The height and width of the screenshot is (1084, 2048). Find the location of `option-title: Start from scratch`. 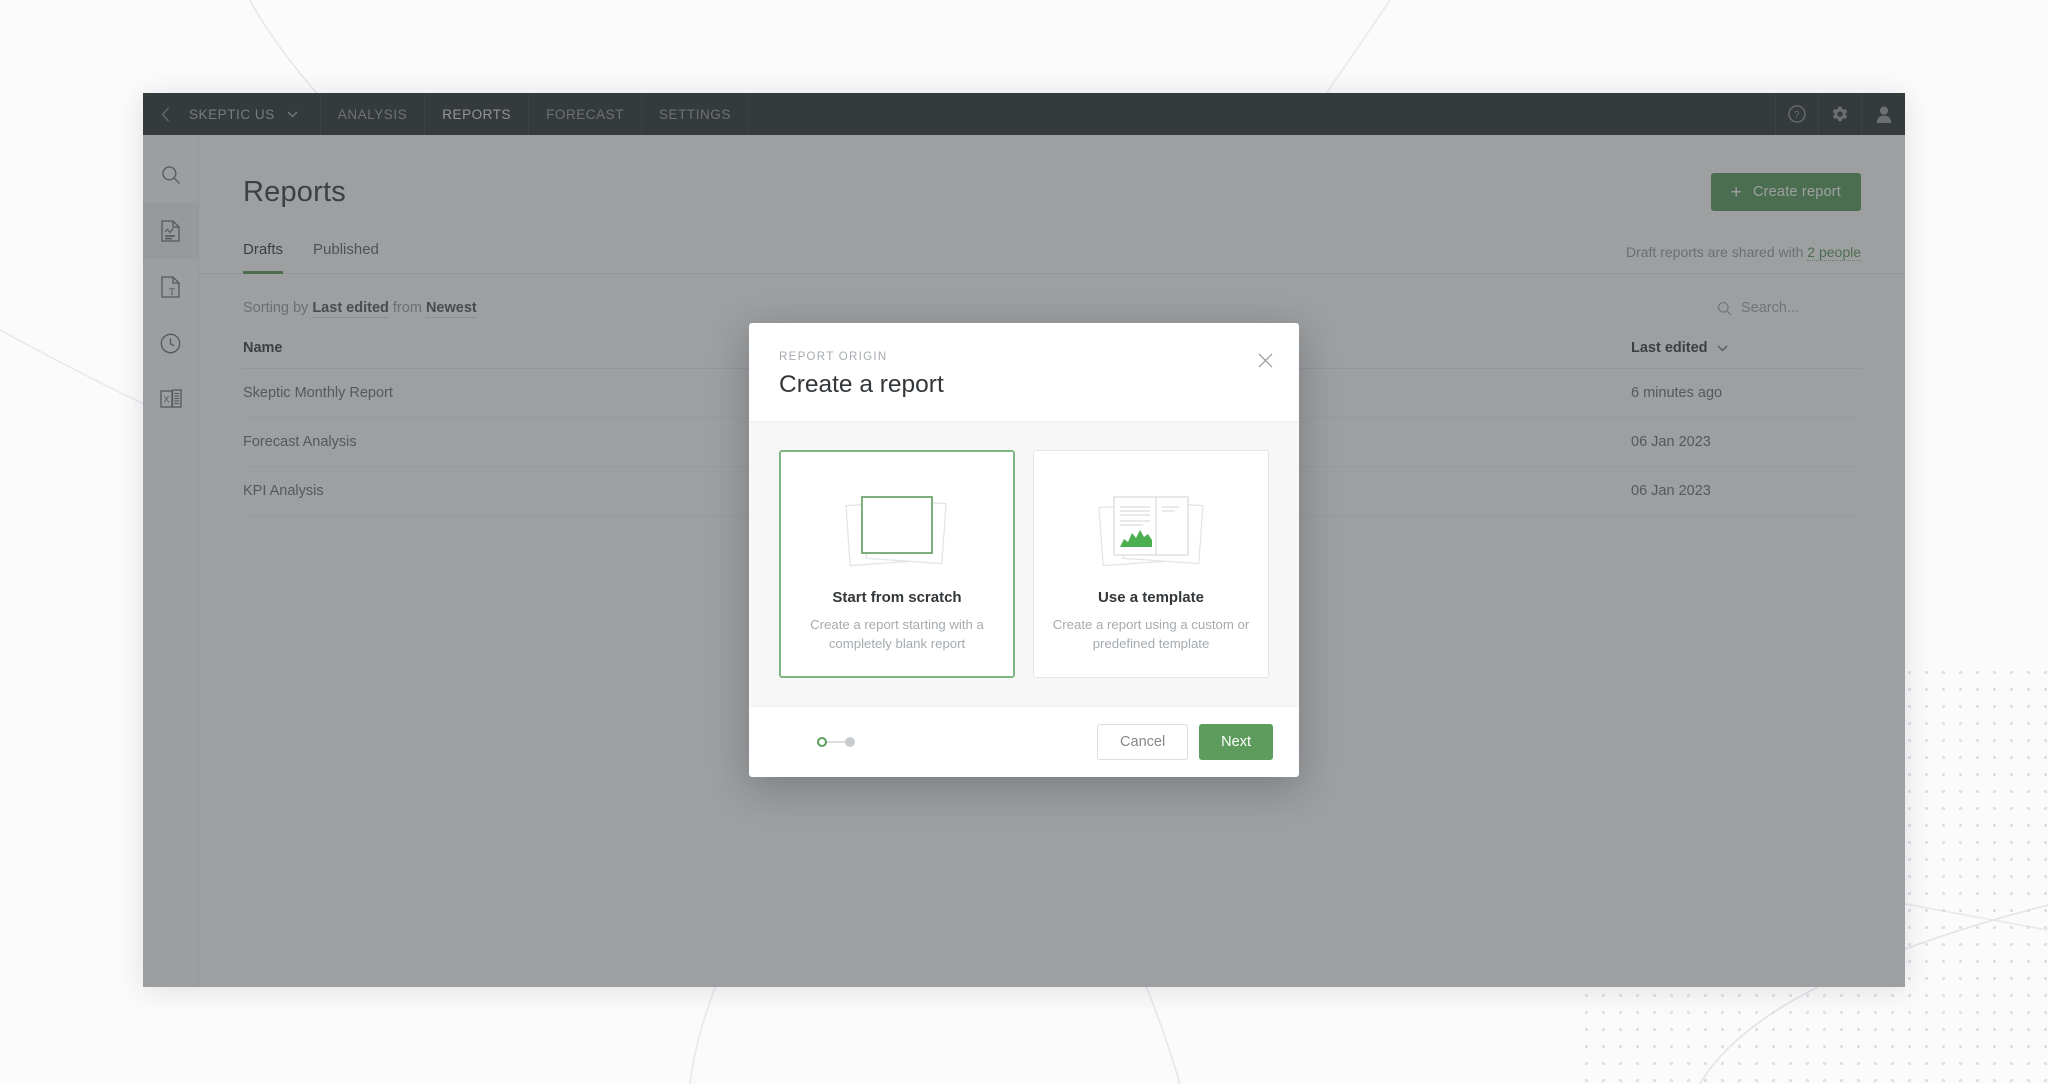

option-title: Start from scratch is located at coordinates (897, 597).